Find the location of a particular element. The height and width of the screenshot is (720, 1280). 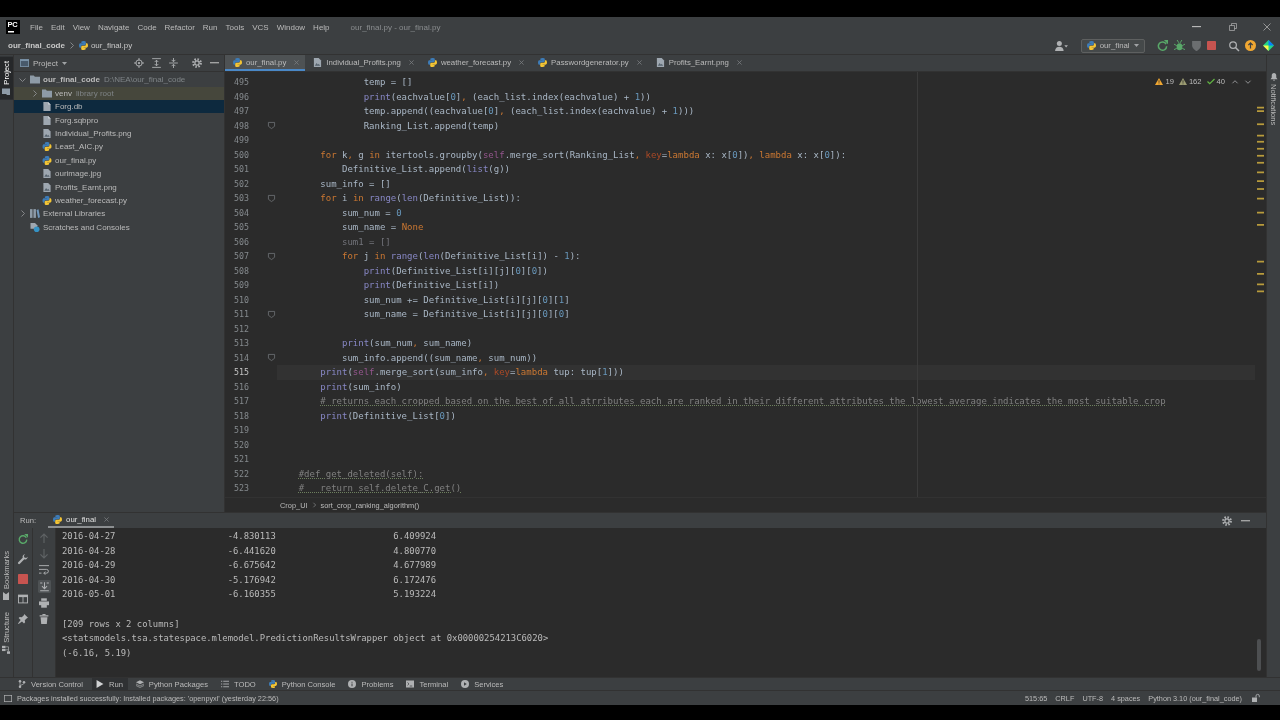

play-circle-icon is located at coordinates (465, 684).